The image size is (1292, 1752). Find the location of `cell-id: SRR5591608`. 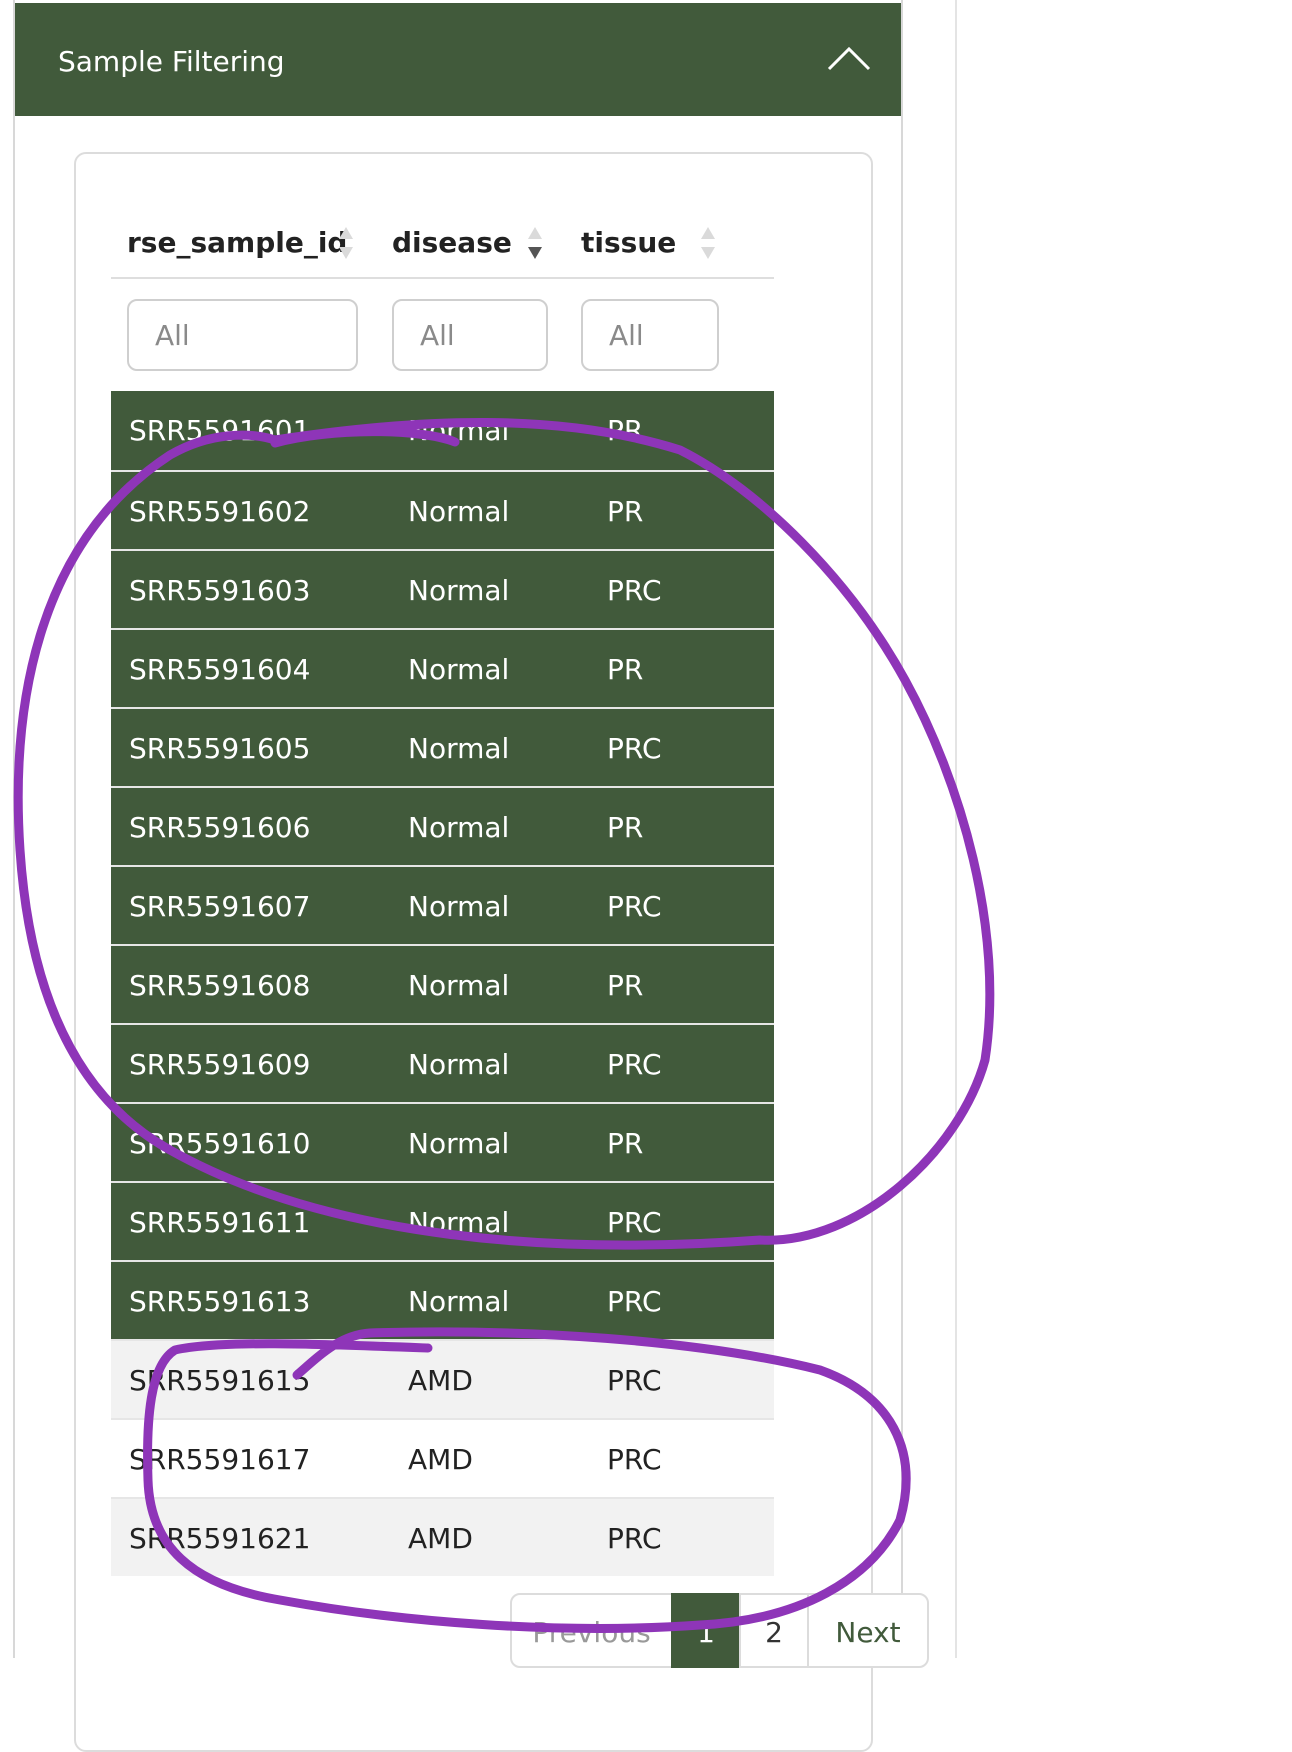

cell-id: SRR5591608 is located at coordinates (220, 985).